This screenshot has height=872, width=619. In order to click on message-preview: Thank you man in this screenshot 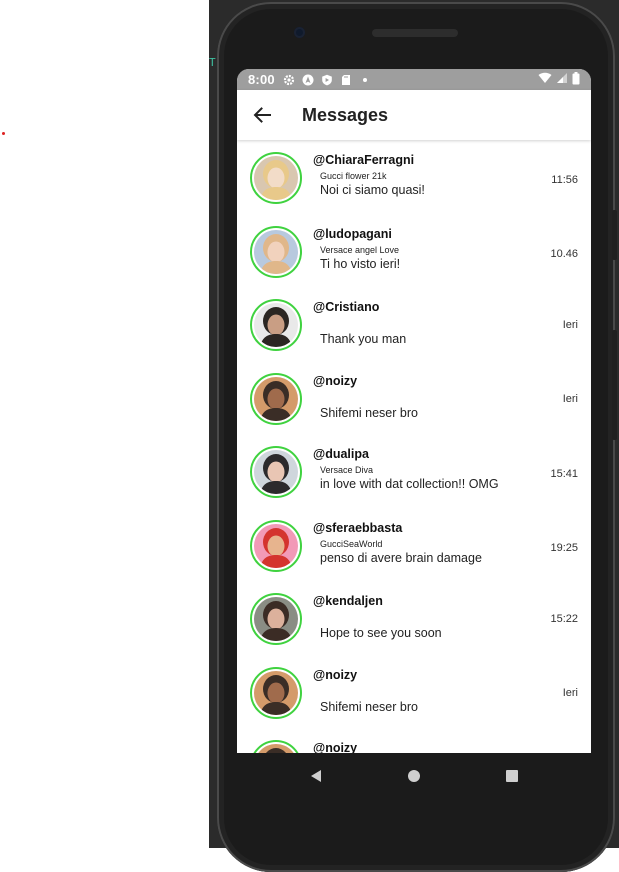, I will do `click(363, 339)`.